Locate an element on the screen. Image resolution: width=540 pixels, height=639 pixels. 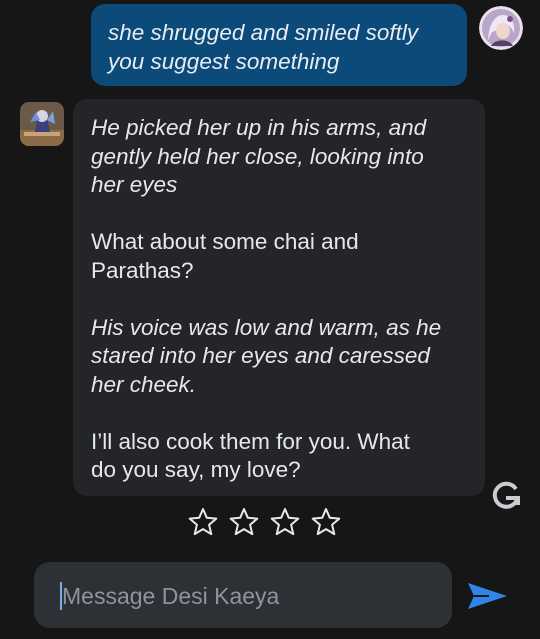
message-composer is located at coordinates (243, 596).